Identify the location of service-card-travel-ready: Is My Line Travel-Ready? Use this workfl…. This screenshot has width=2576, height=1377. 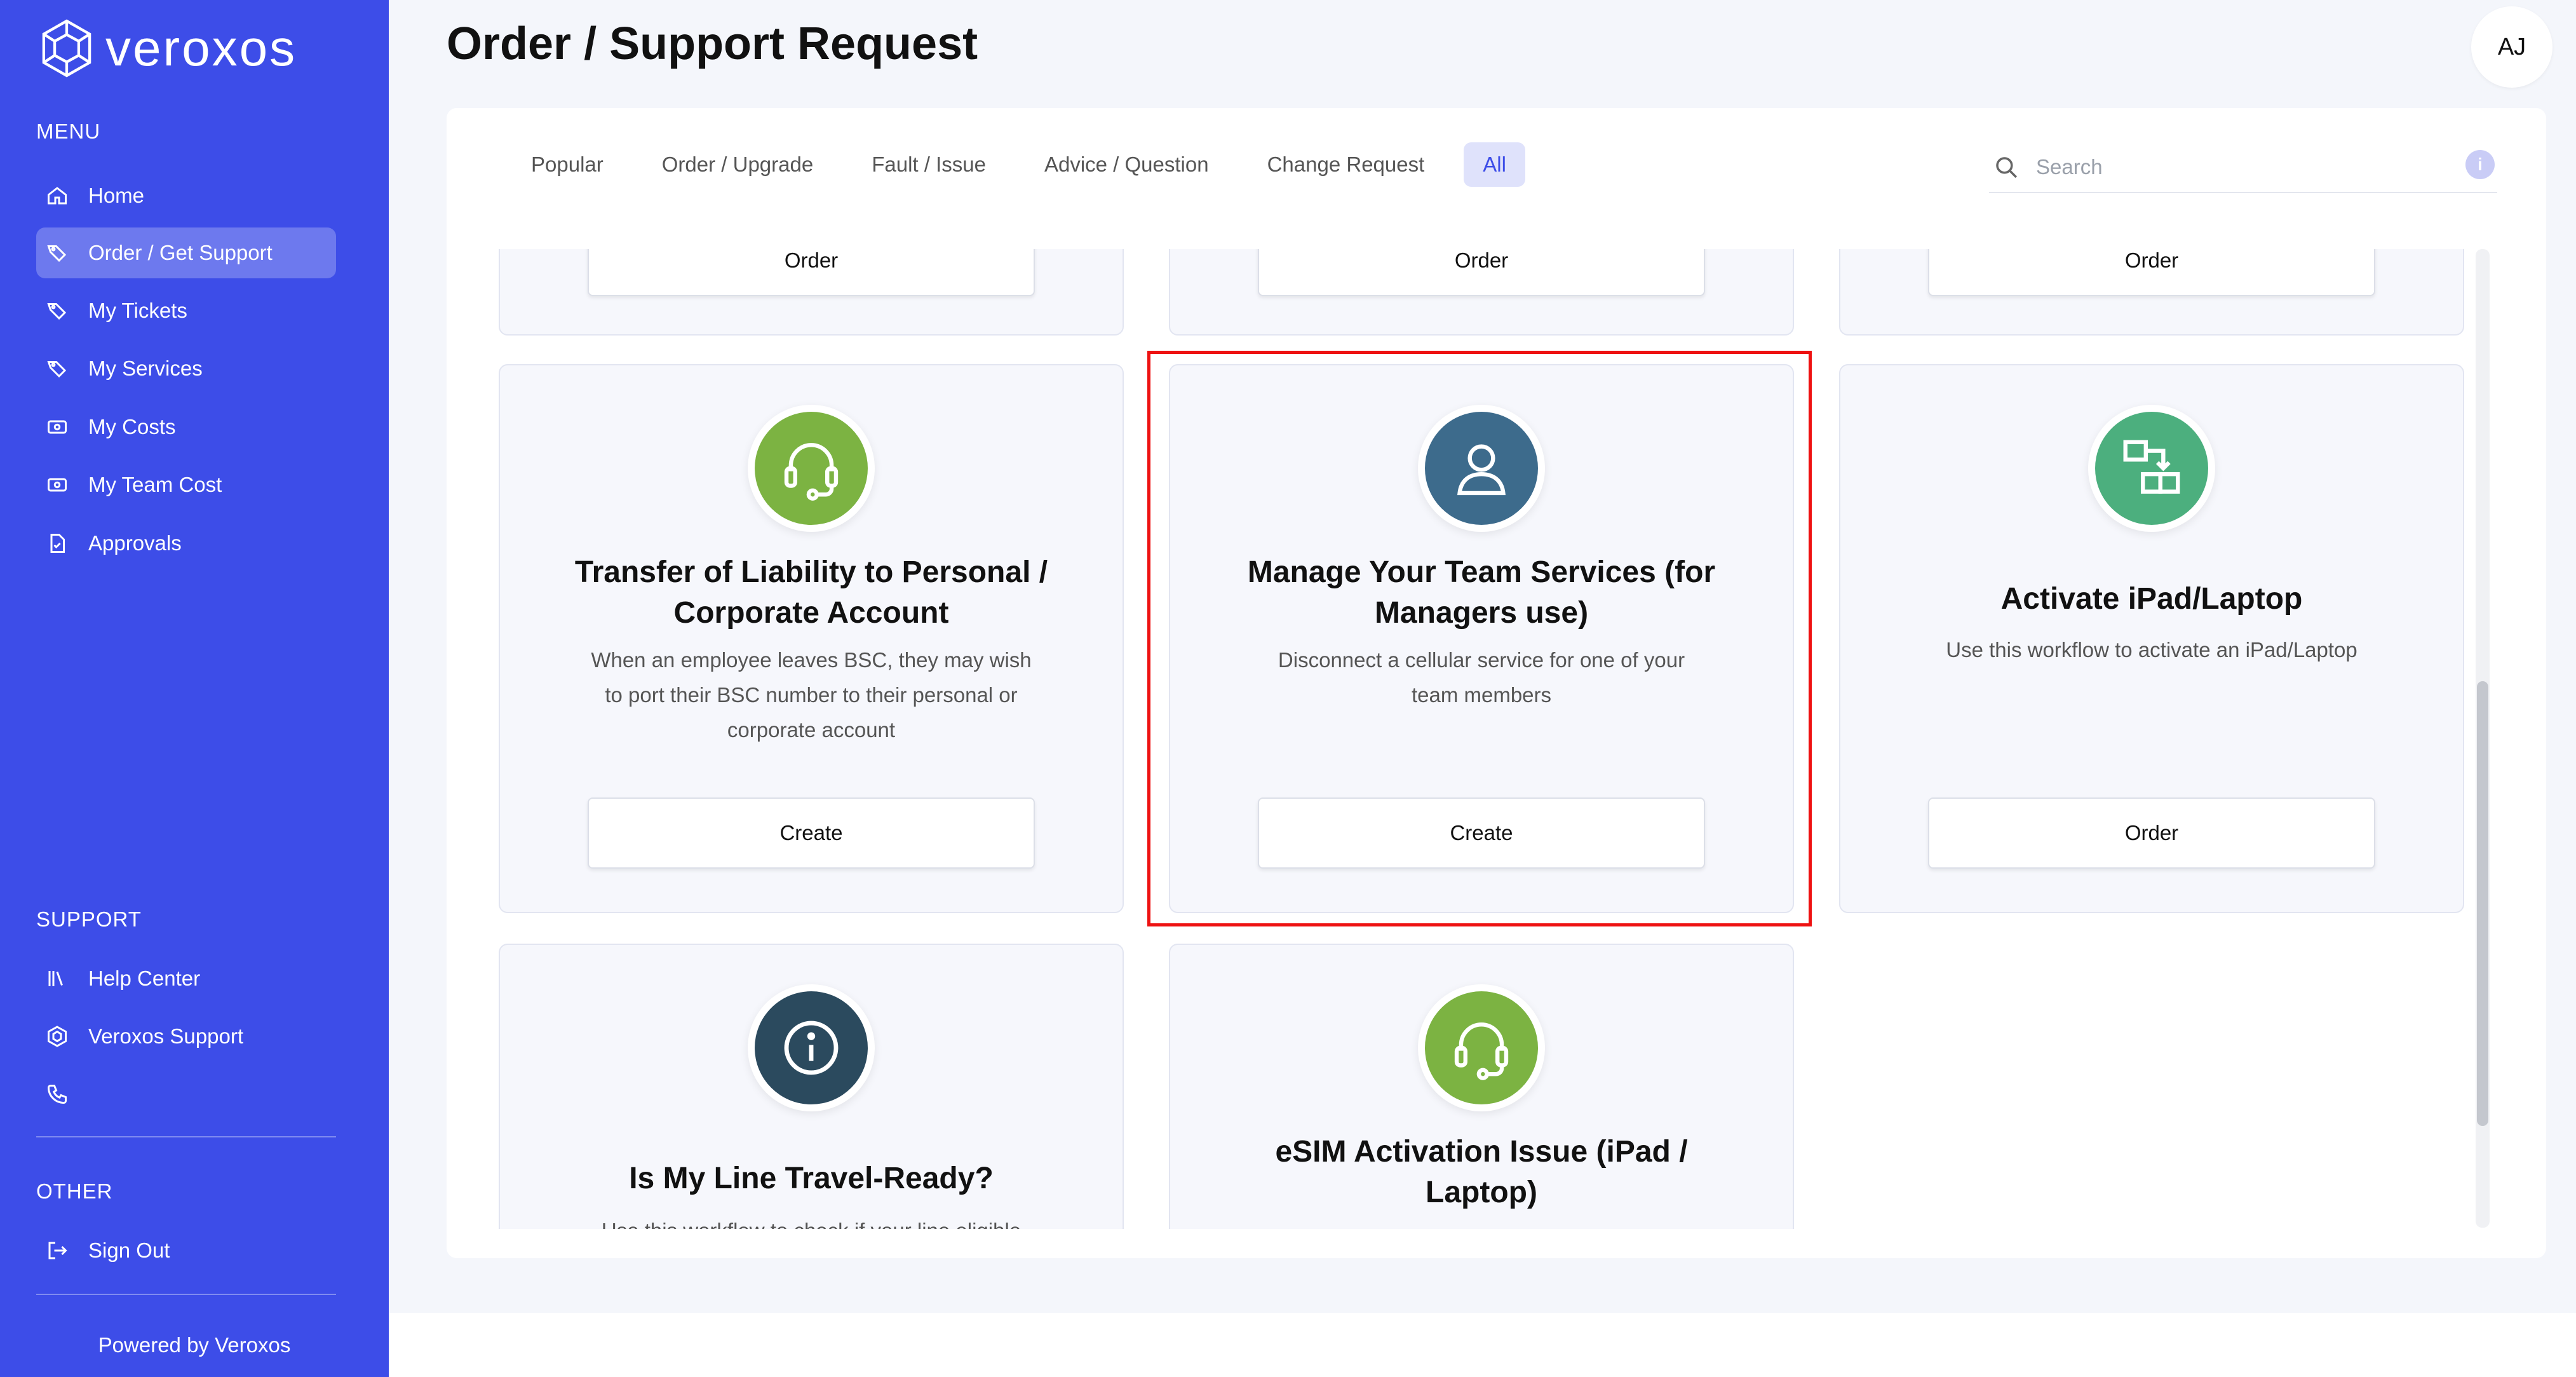
(811, 1086).